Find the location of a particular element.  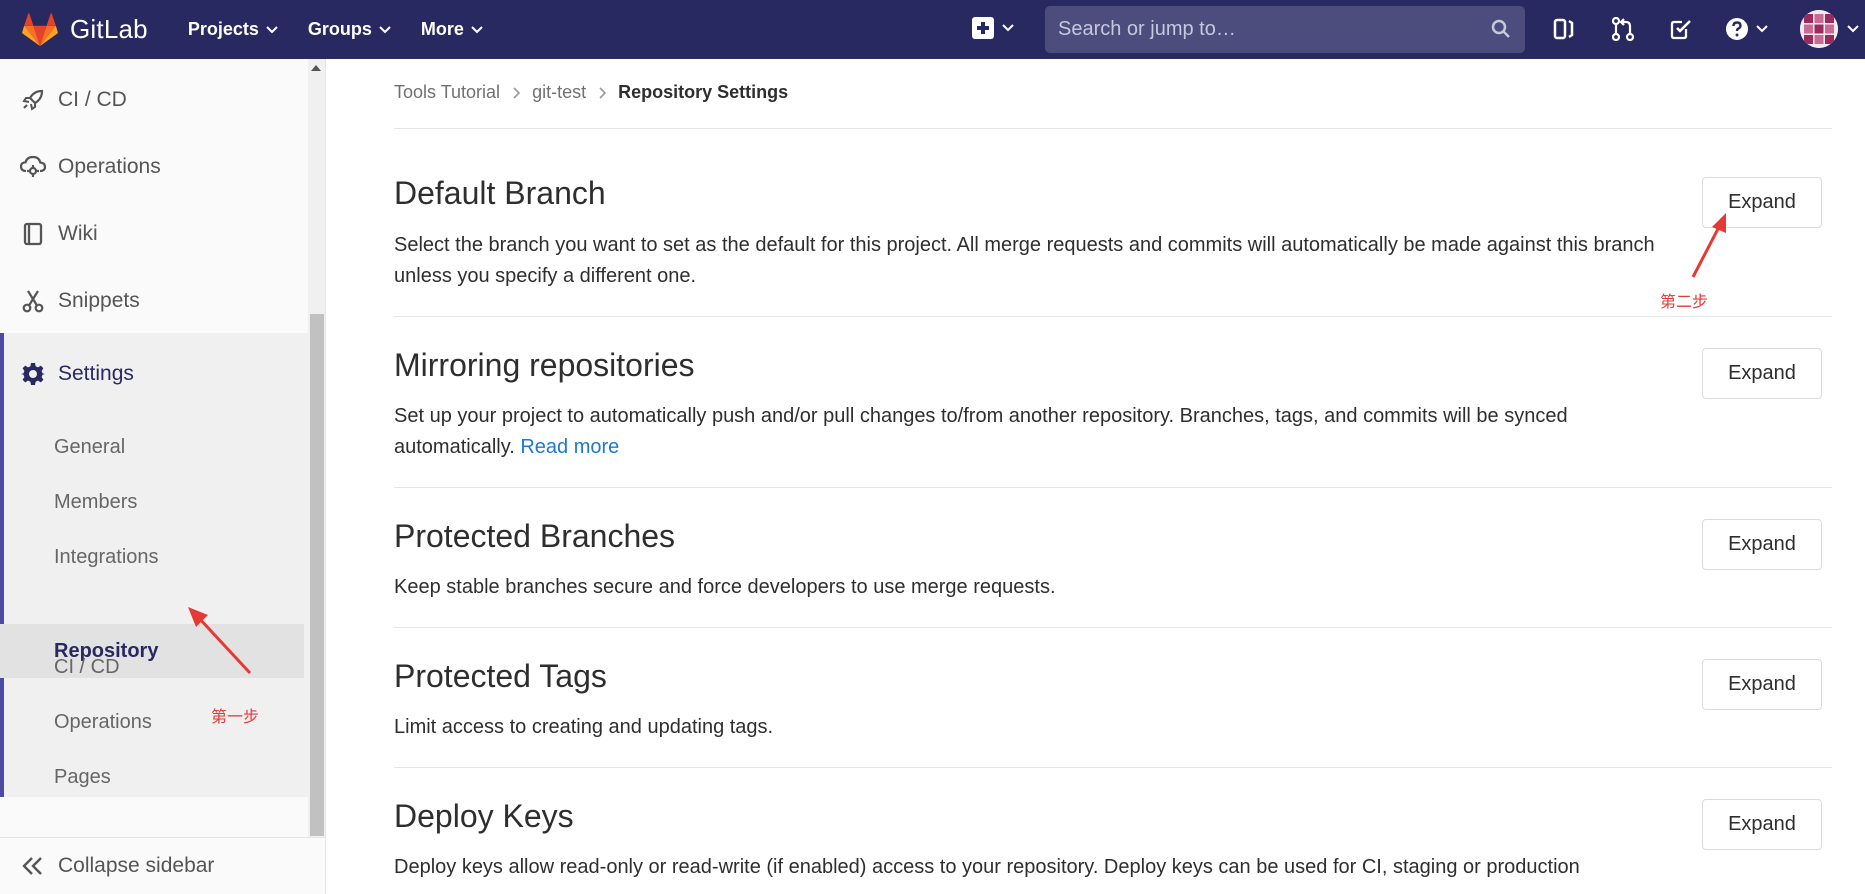

scissors-icon is located at coordinates (33, 301).